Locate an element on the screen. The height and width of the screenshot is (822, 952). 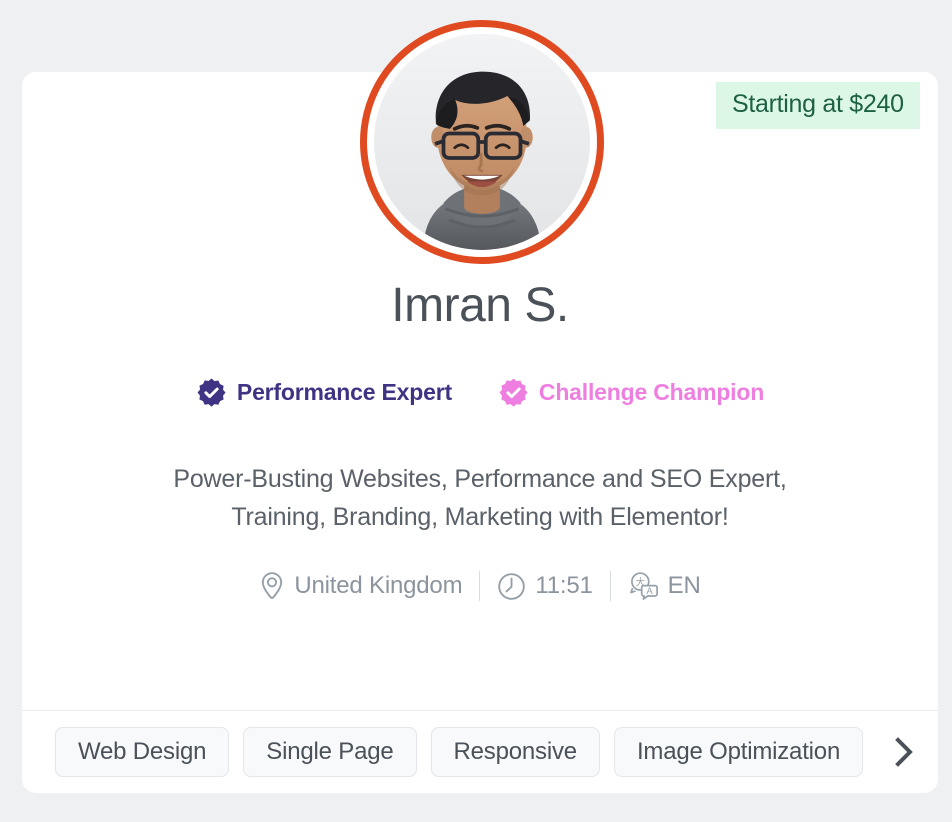
profile-badges: Performance Expert Challenge Champion is located at coordinates (480, 392).